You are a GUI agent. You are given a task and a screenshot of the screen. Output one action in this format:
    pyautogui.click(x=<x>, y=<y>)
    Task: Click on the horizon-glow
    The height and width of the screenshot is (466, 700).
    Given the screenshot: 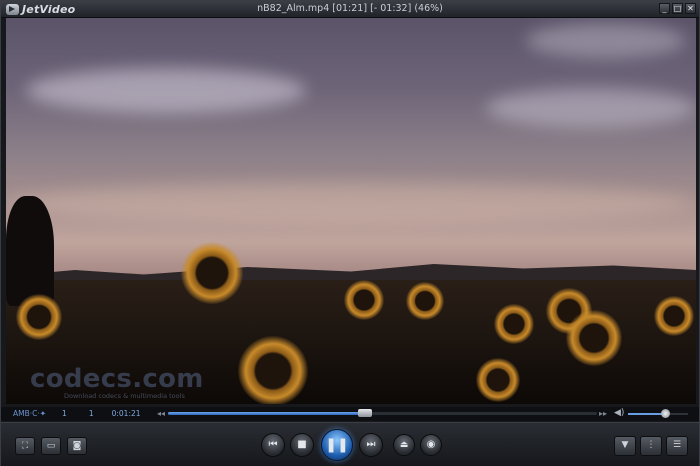 What is the action you would take?
    pyautogui.click(x=351, y=203)
    